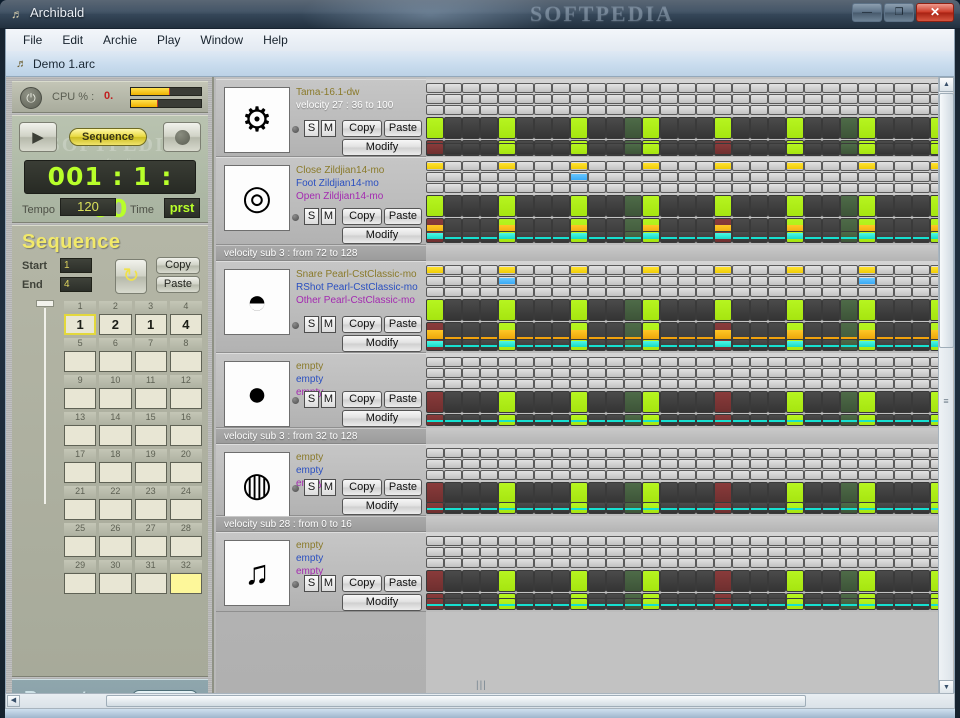 This screenshot has width=960, height=718. I want to click on menu-item-play: Play, so click(168, 40).